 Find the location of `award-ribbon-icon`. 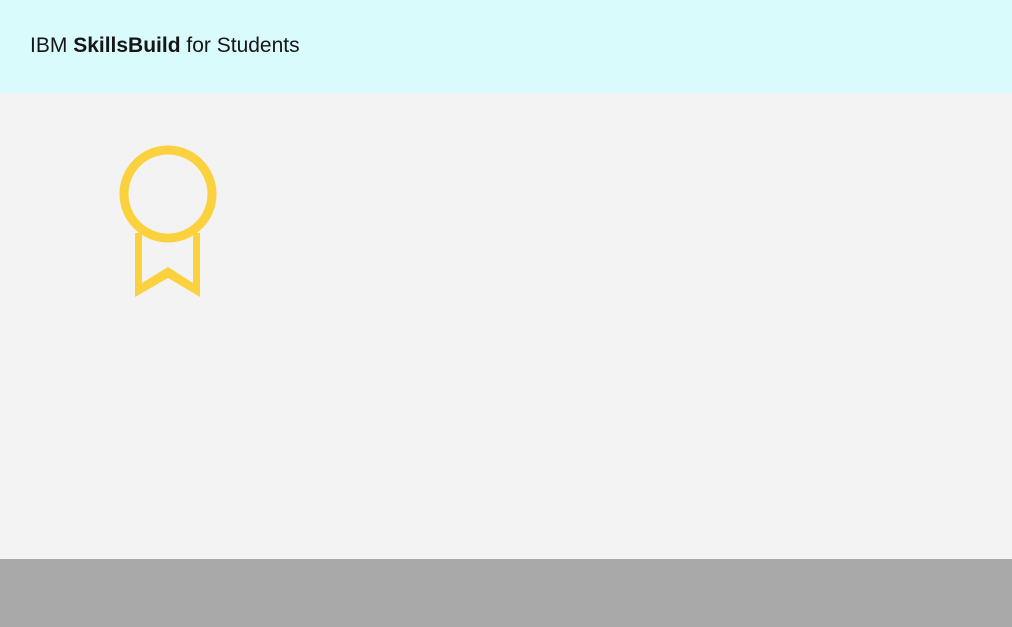

award-ribbon-icon is located at coordinates (168, 221).